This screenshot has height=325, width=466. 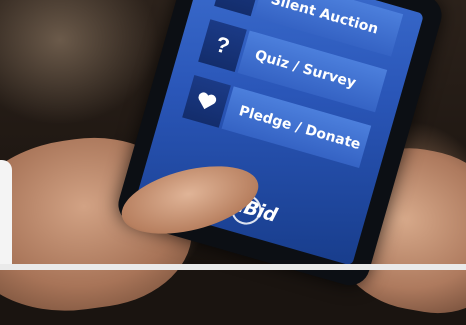 I want to click on white-card-edge, so click(x=6, y=215).